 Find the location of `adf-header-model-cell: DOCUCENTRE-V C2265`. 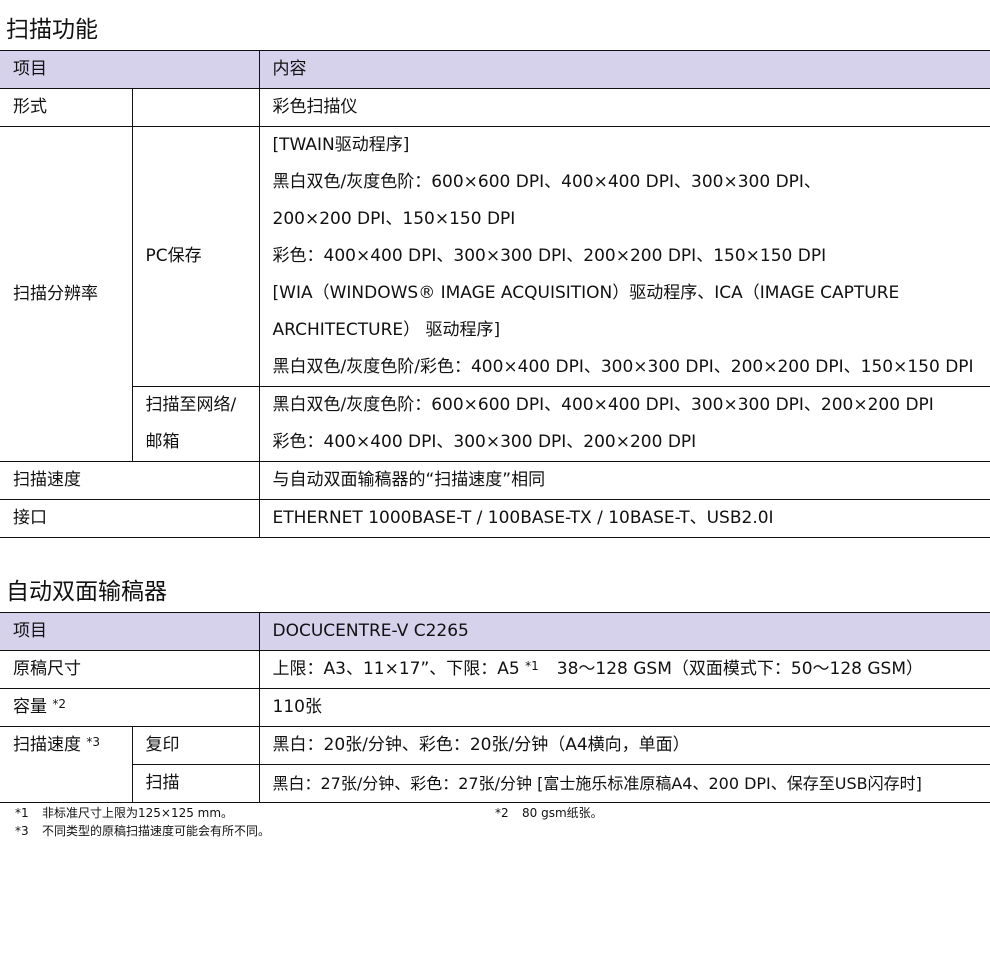

adf-header-model-cell: DOCUCENTRE-V C2265 is located at coordinates (624, 631).